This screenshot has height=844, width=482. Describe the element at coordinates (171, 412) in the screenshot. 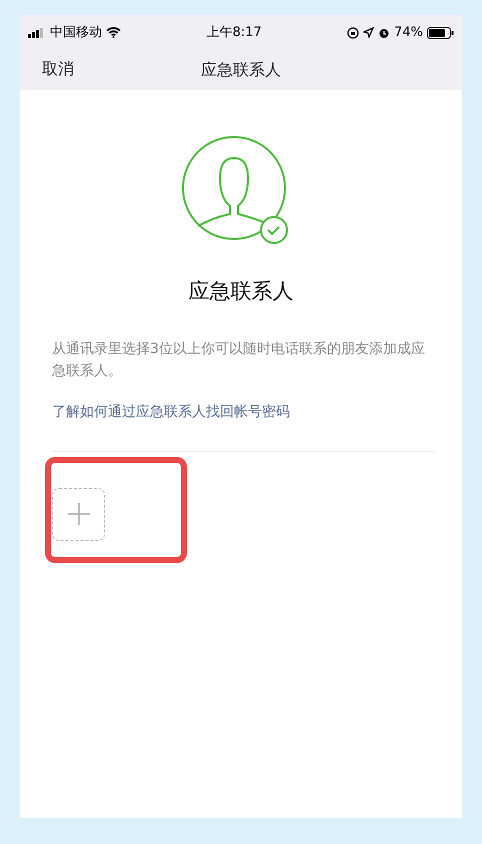

I see `help-link: 了解如何通过应急联系人找回帐号密码` at that location.